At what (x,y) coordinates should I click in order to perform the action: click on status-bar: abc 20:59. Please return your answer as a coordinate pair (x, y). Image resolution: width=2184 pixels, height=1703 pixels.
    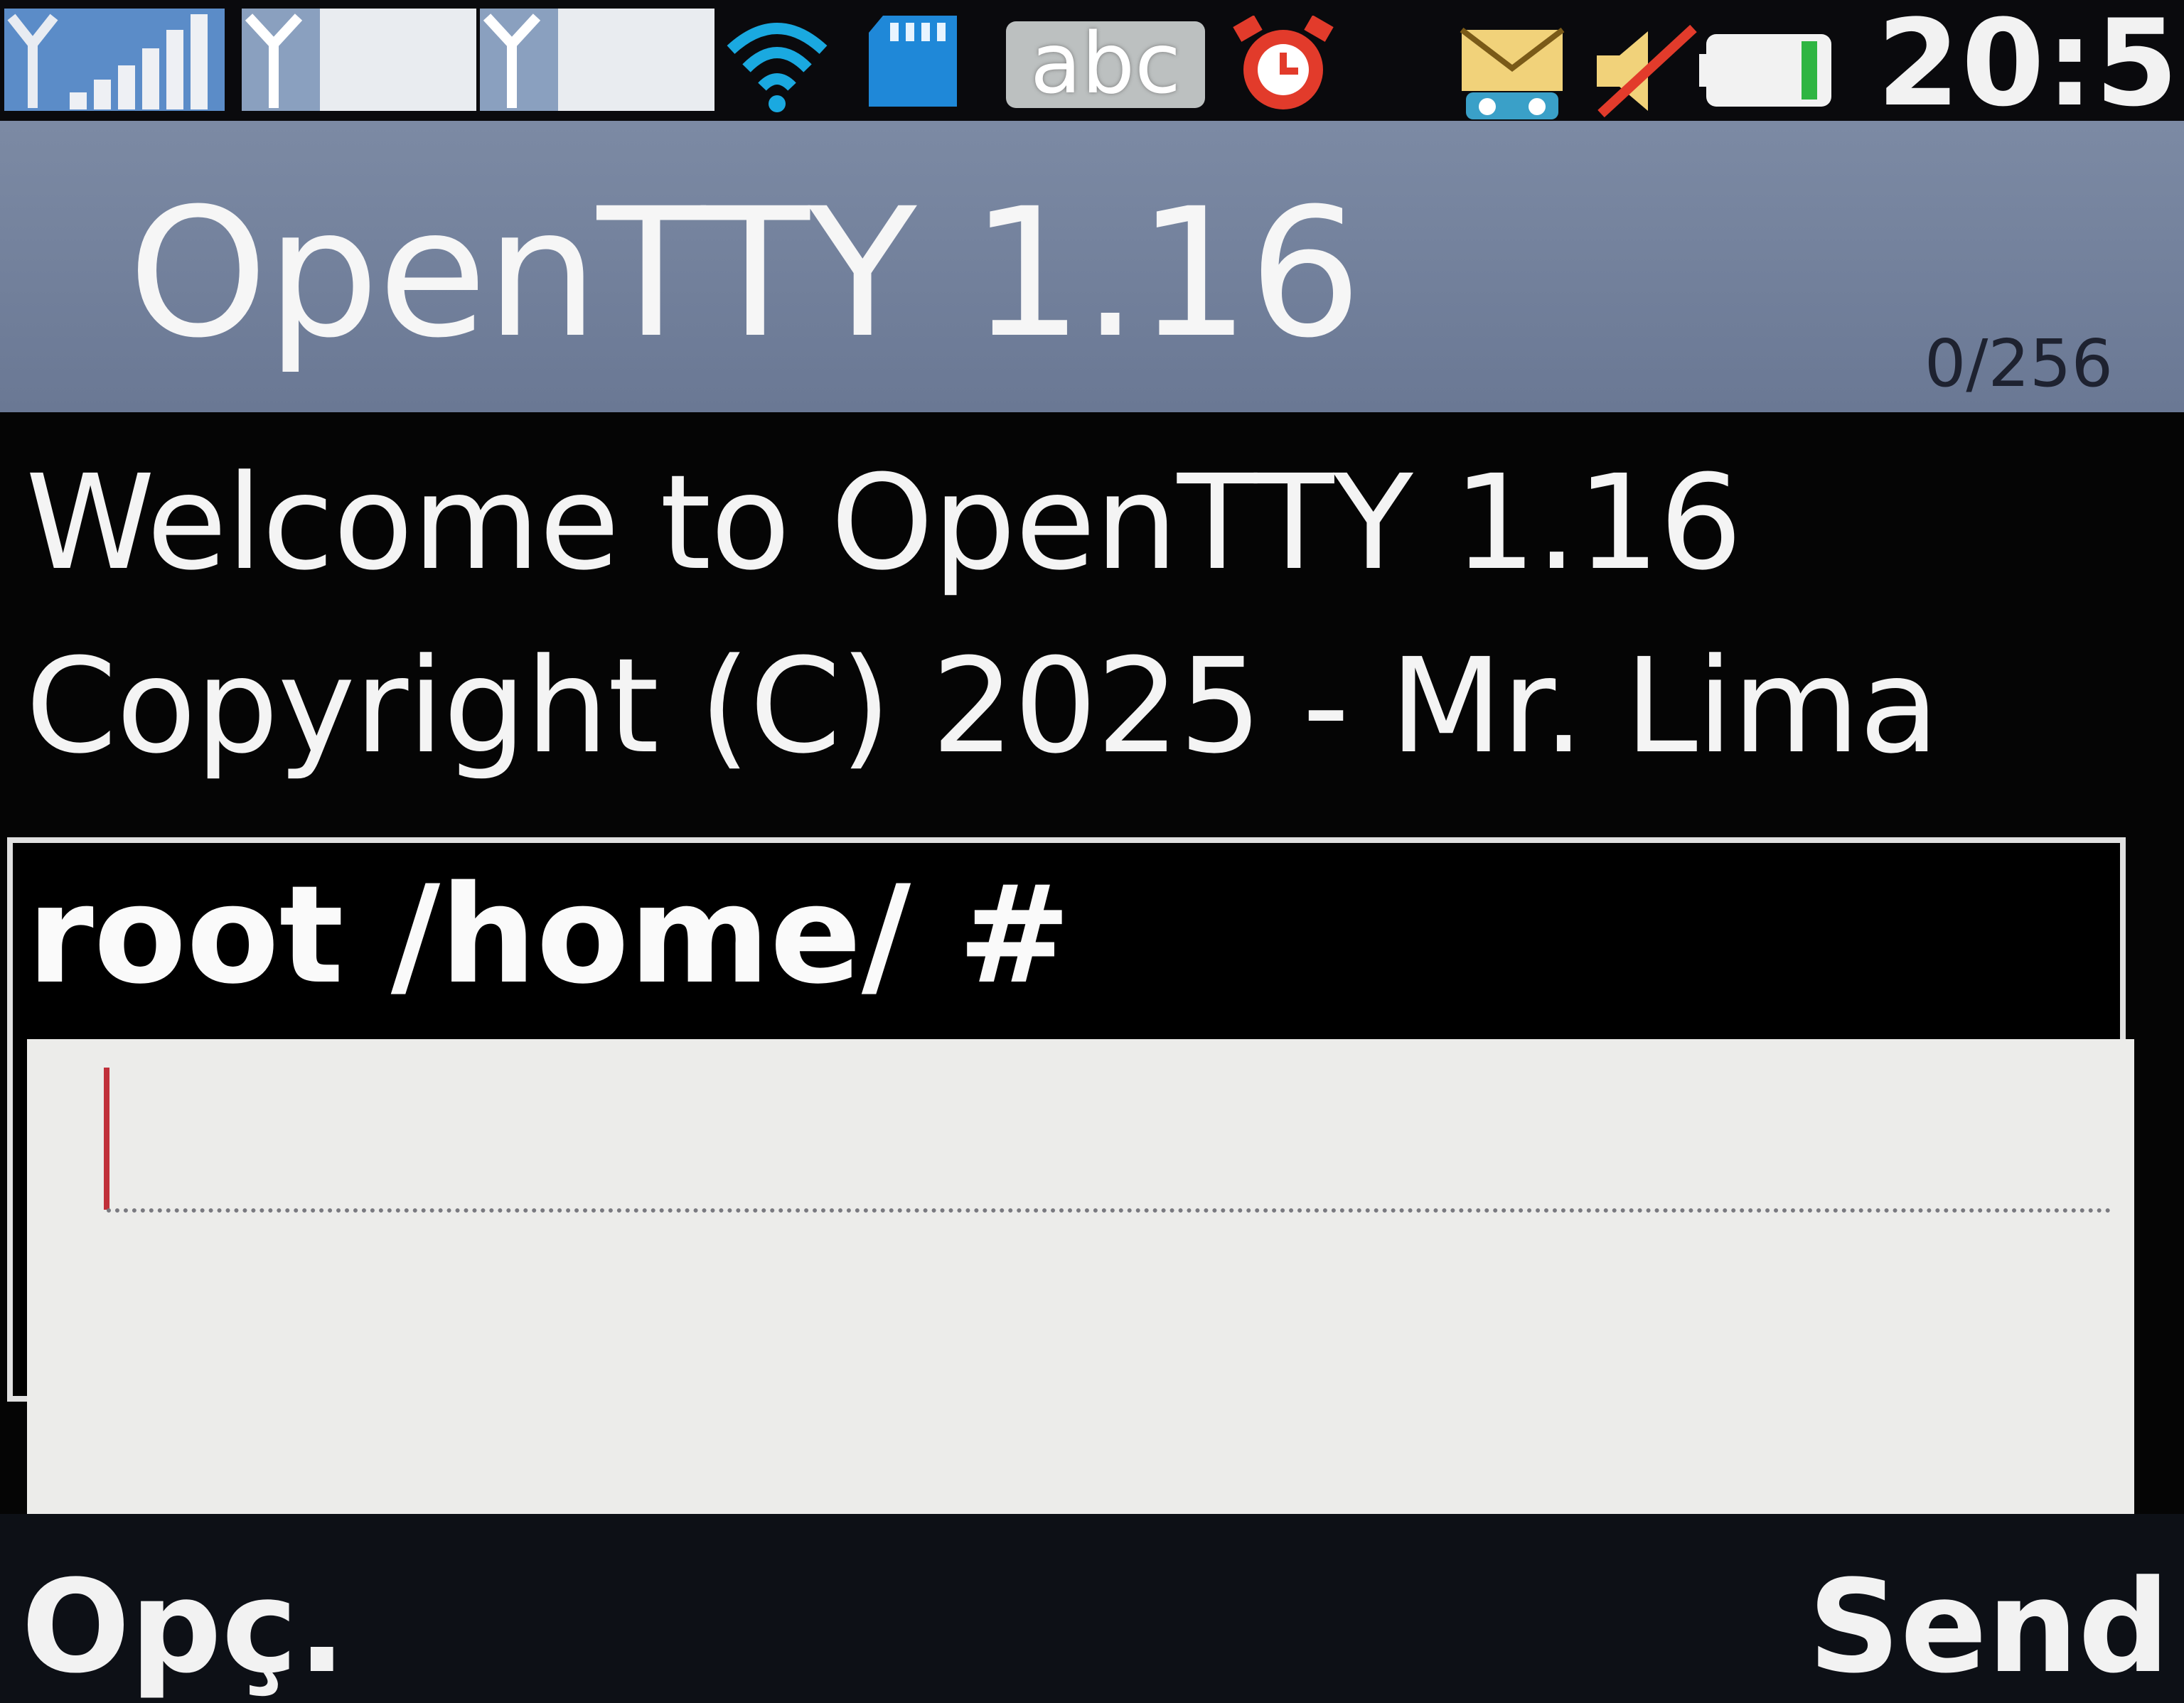
    Looking at the image, I should click on (1092, 66).